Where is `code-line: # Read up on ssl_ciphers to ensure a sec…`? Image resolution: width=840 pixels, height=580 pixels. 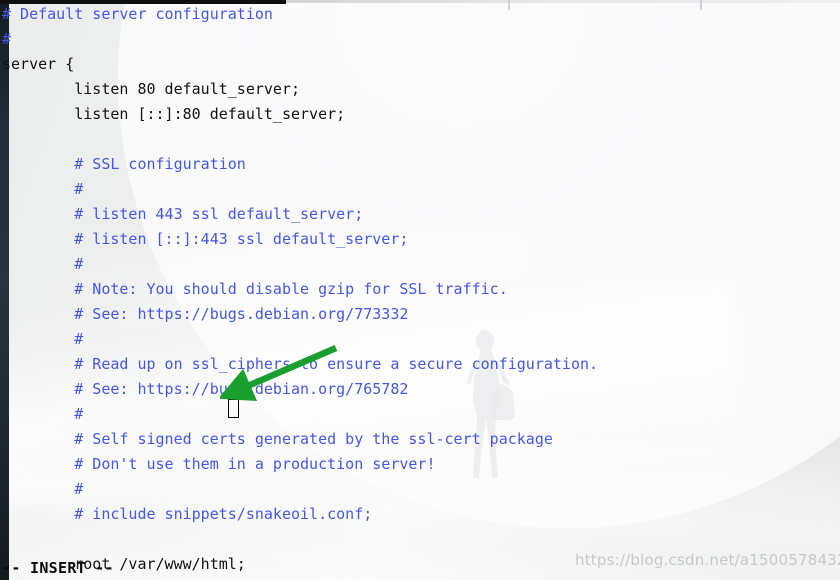 code-line: # Read up on ssl_ciphers to ensure a sec… is located at coordinates (300, 364).